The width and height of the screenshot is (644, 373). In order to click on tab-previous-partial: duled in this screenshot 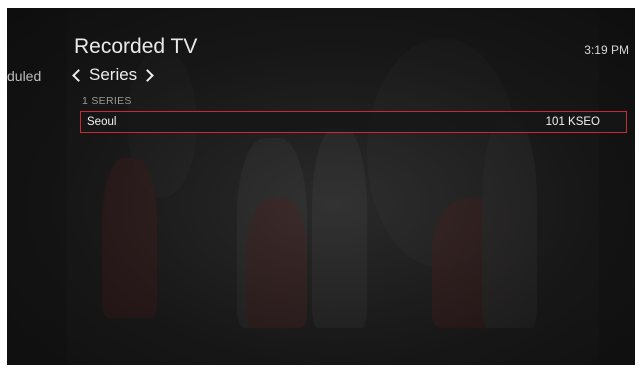, I will do `click(24, 76)`.